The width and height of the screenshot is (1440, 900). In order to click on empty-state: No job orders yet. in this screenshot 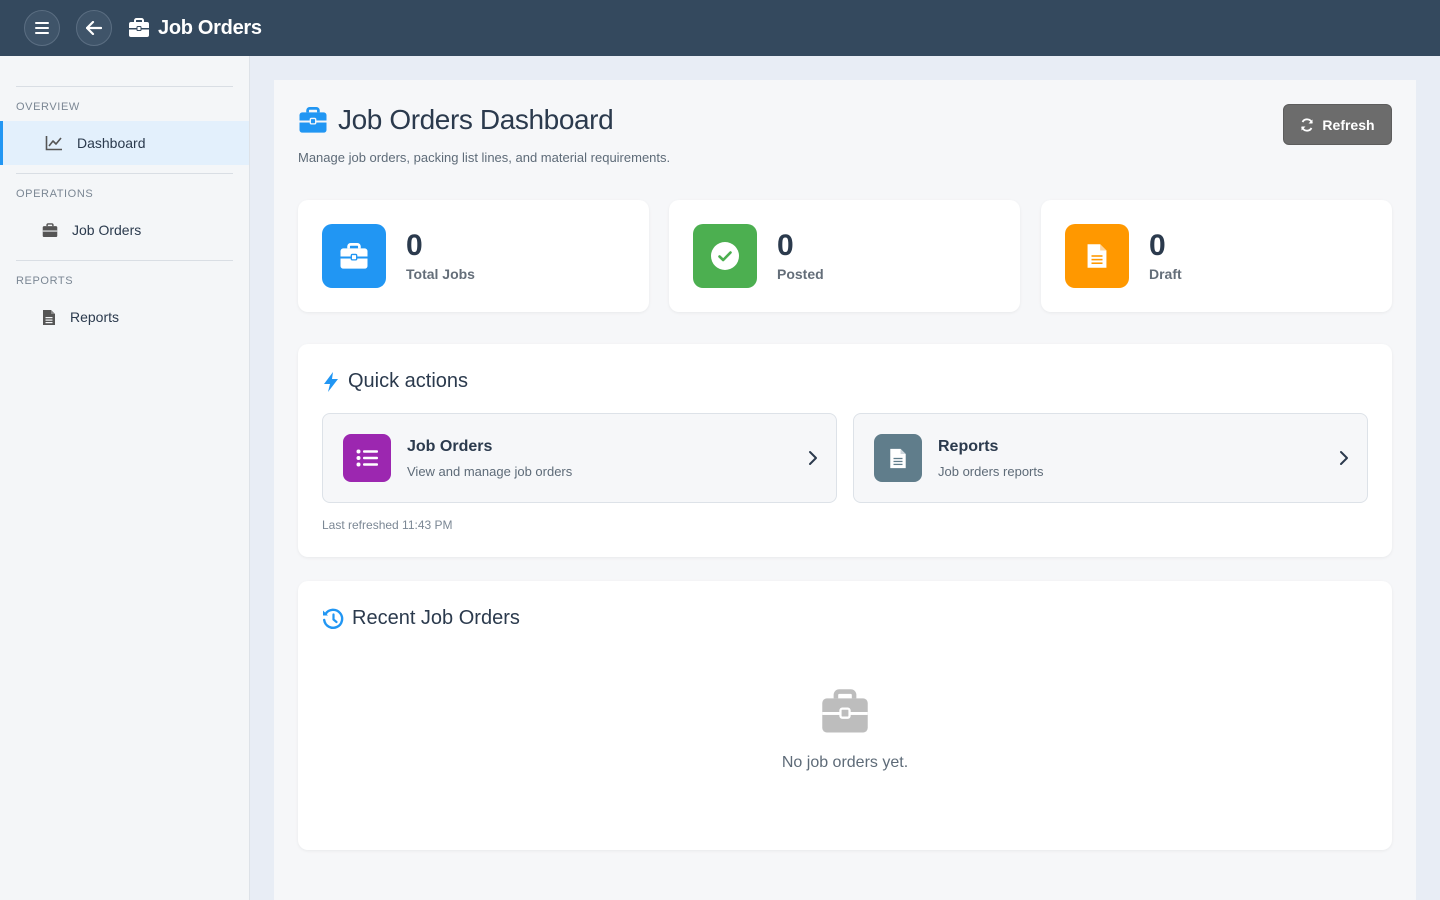, I will do `click(845, 730)`.